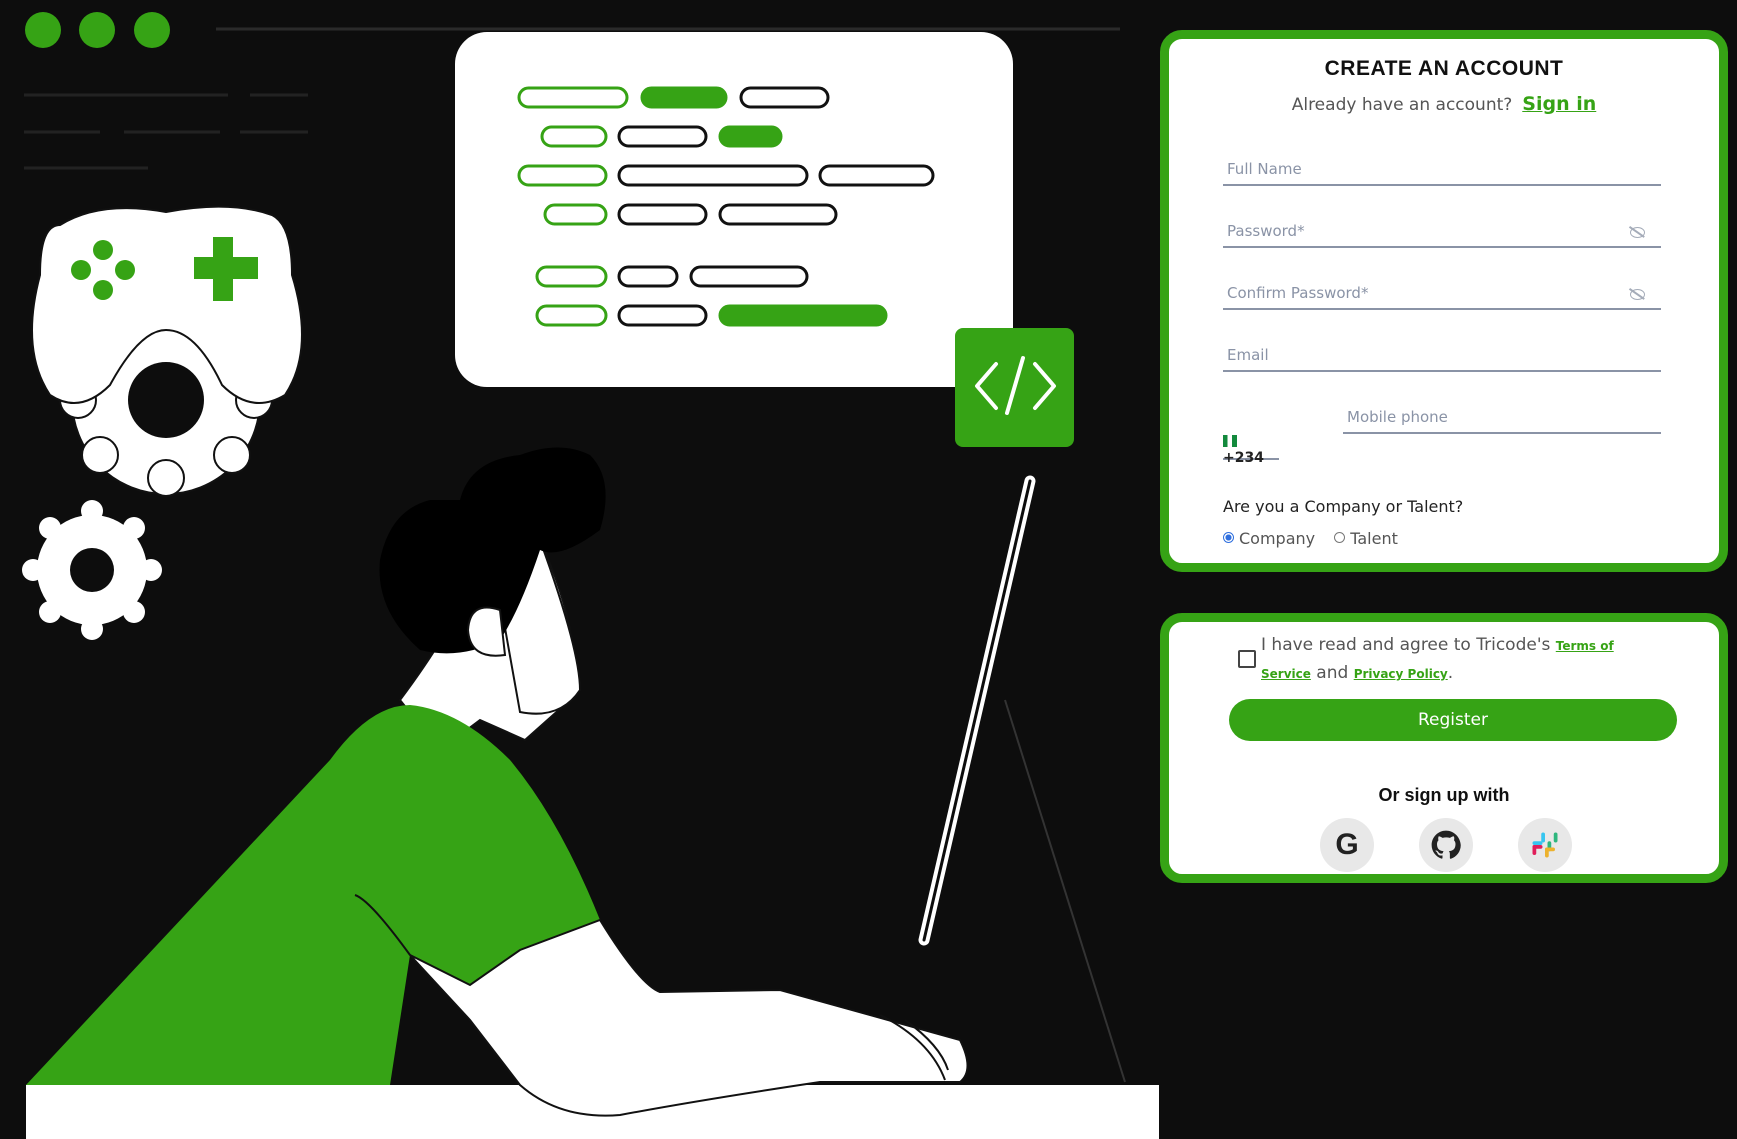 This screenshot has height=1139, width=1737. What do you see at coordinates (734, 209) in the screenshot?
I see `code-window` at bounding box center [734, 209].